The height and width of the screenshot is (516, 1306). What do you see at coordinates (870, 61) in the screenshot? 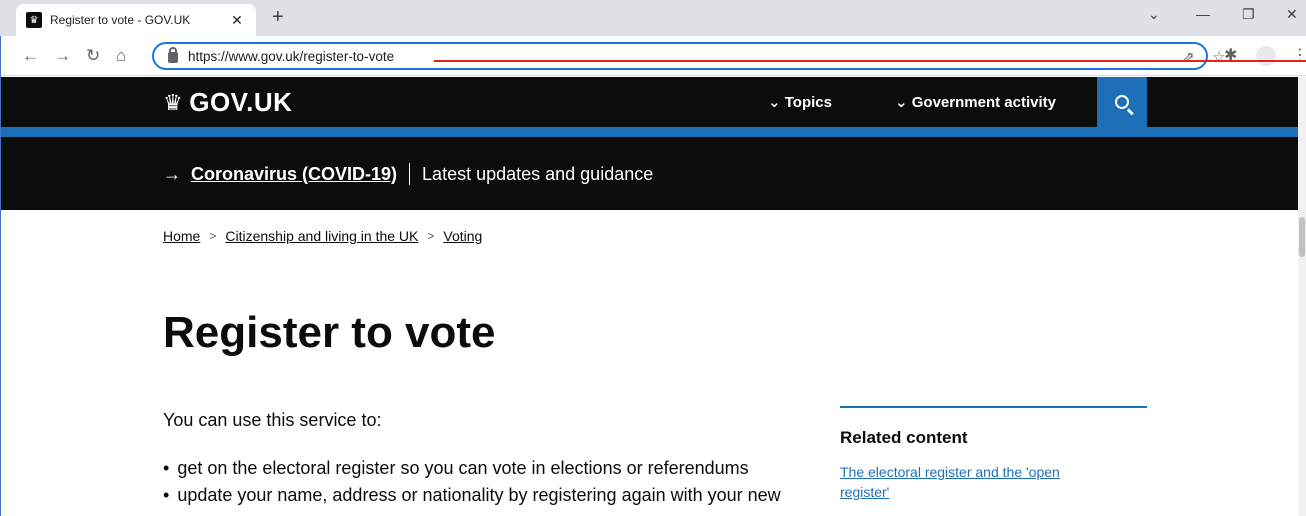
I see `annotation-red-line` at bounding box center [870, 61].